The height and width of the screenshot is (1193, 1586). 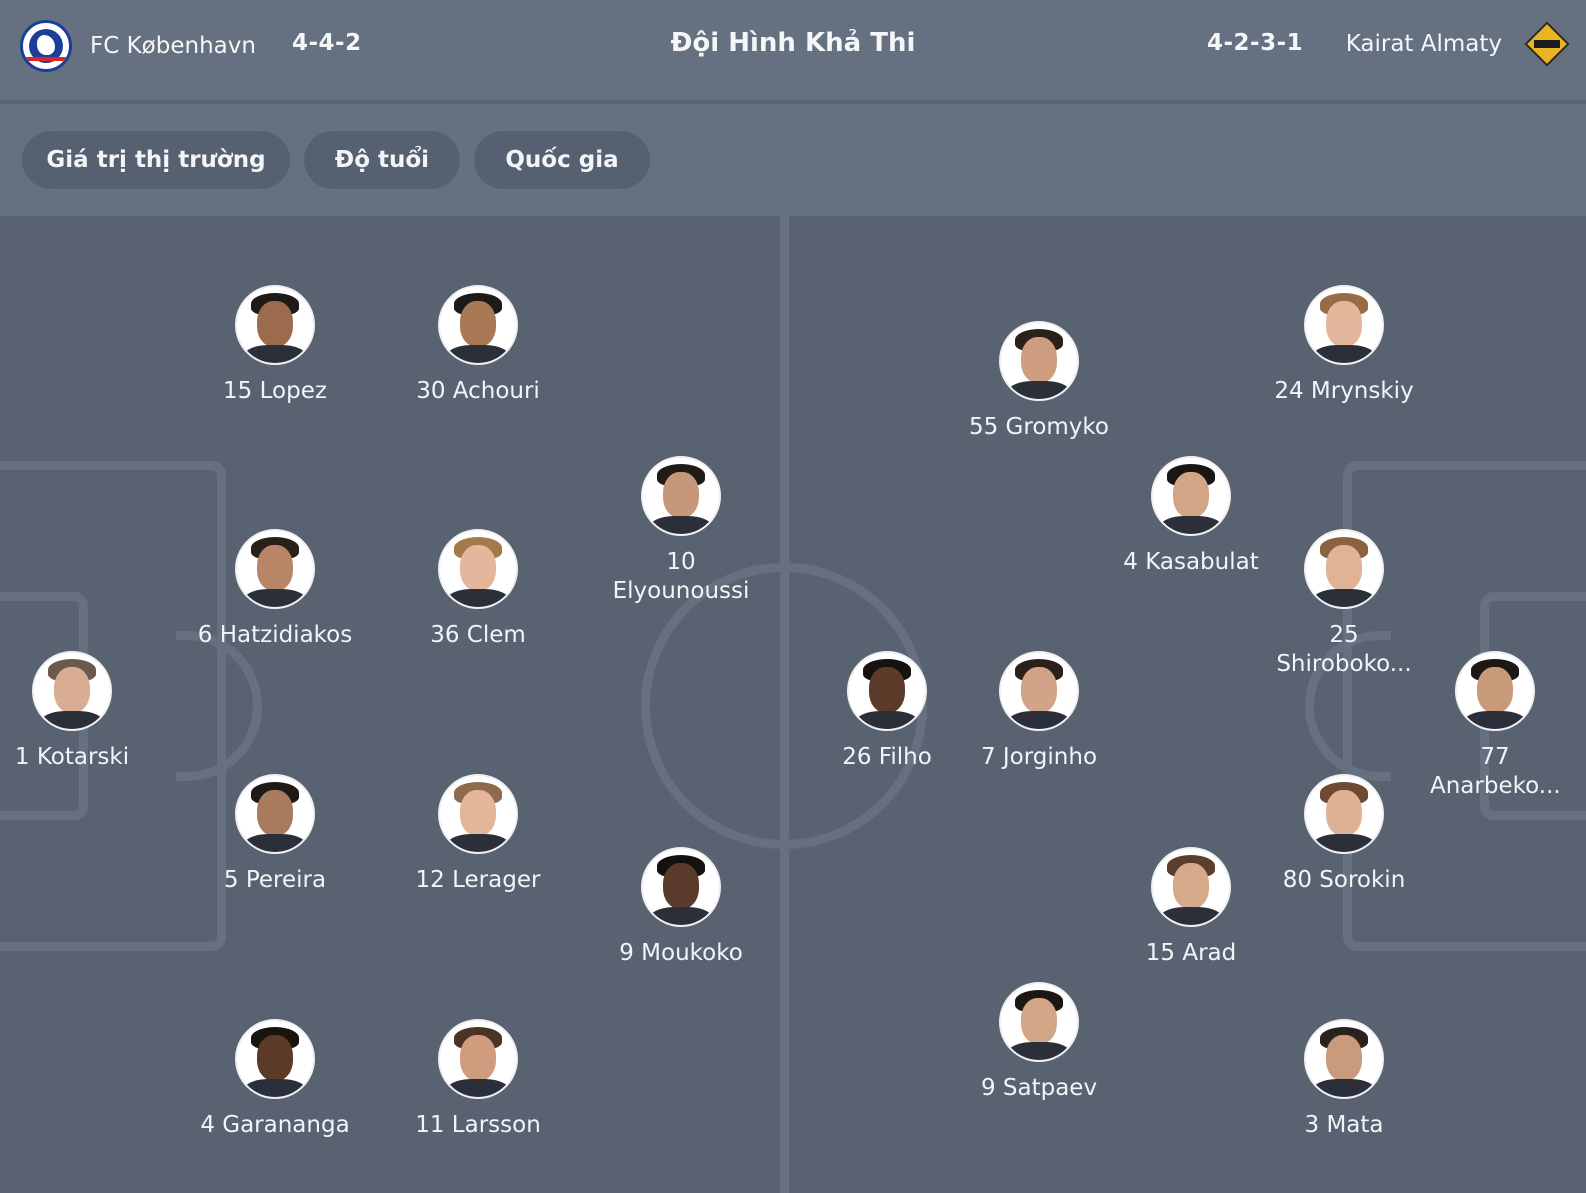 I want to click on away-player-filho: 26 Filho, so click(x=887, y=711).